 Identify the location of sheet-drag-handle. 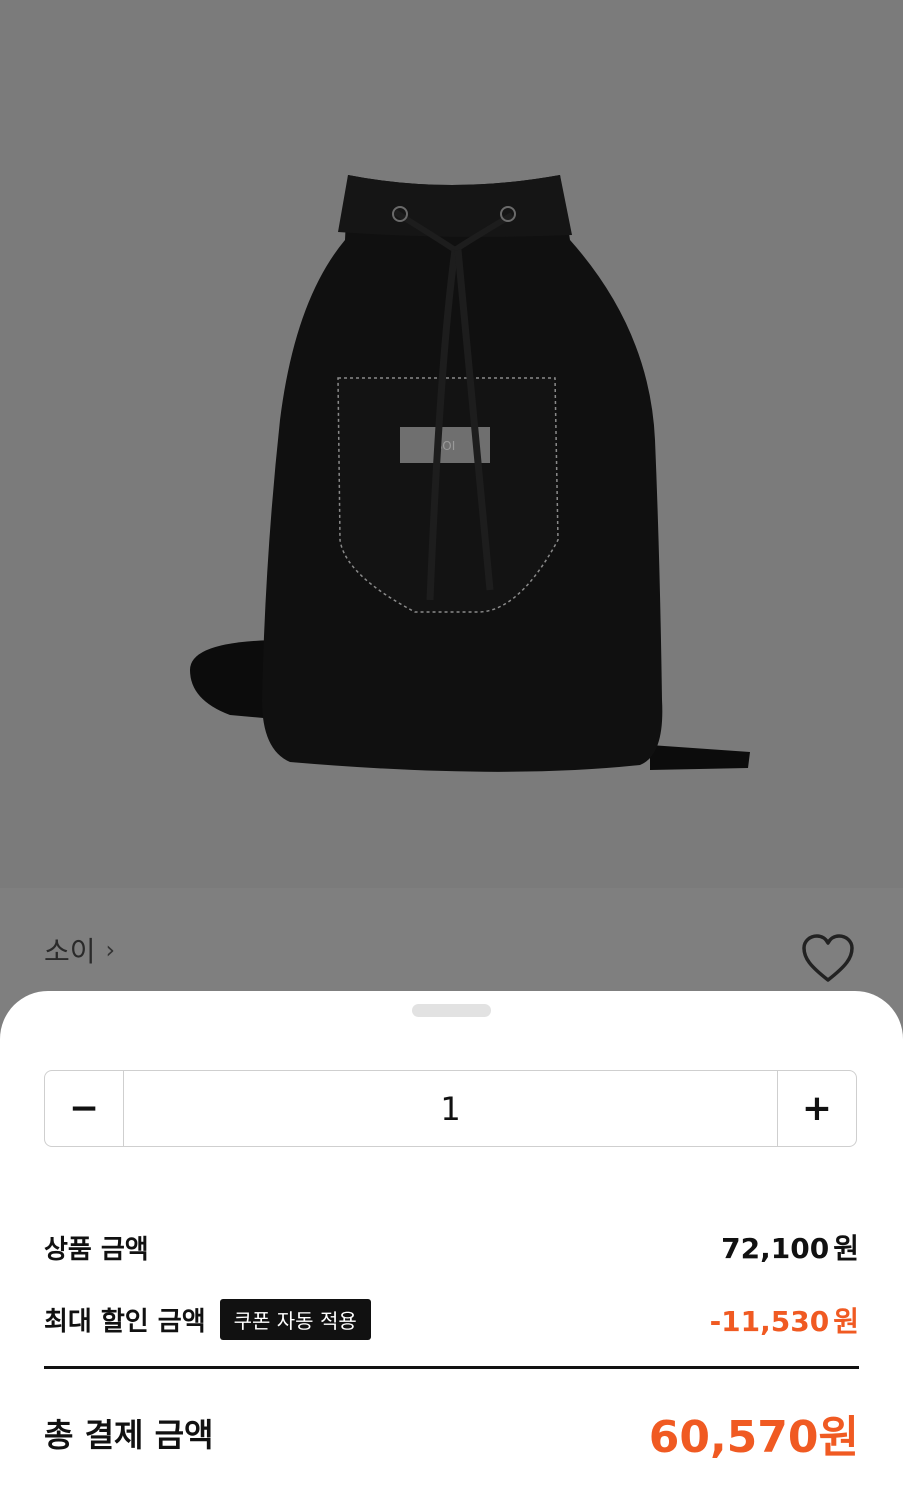
(451, 1010).